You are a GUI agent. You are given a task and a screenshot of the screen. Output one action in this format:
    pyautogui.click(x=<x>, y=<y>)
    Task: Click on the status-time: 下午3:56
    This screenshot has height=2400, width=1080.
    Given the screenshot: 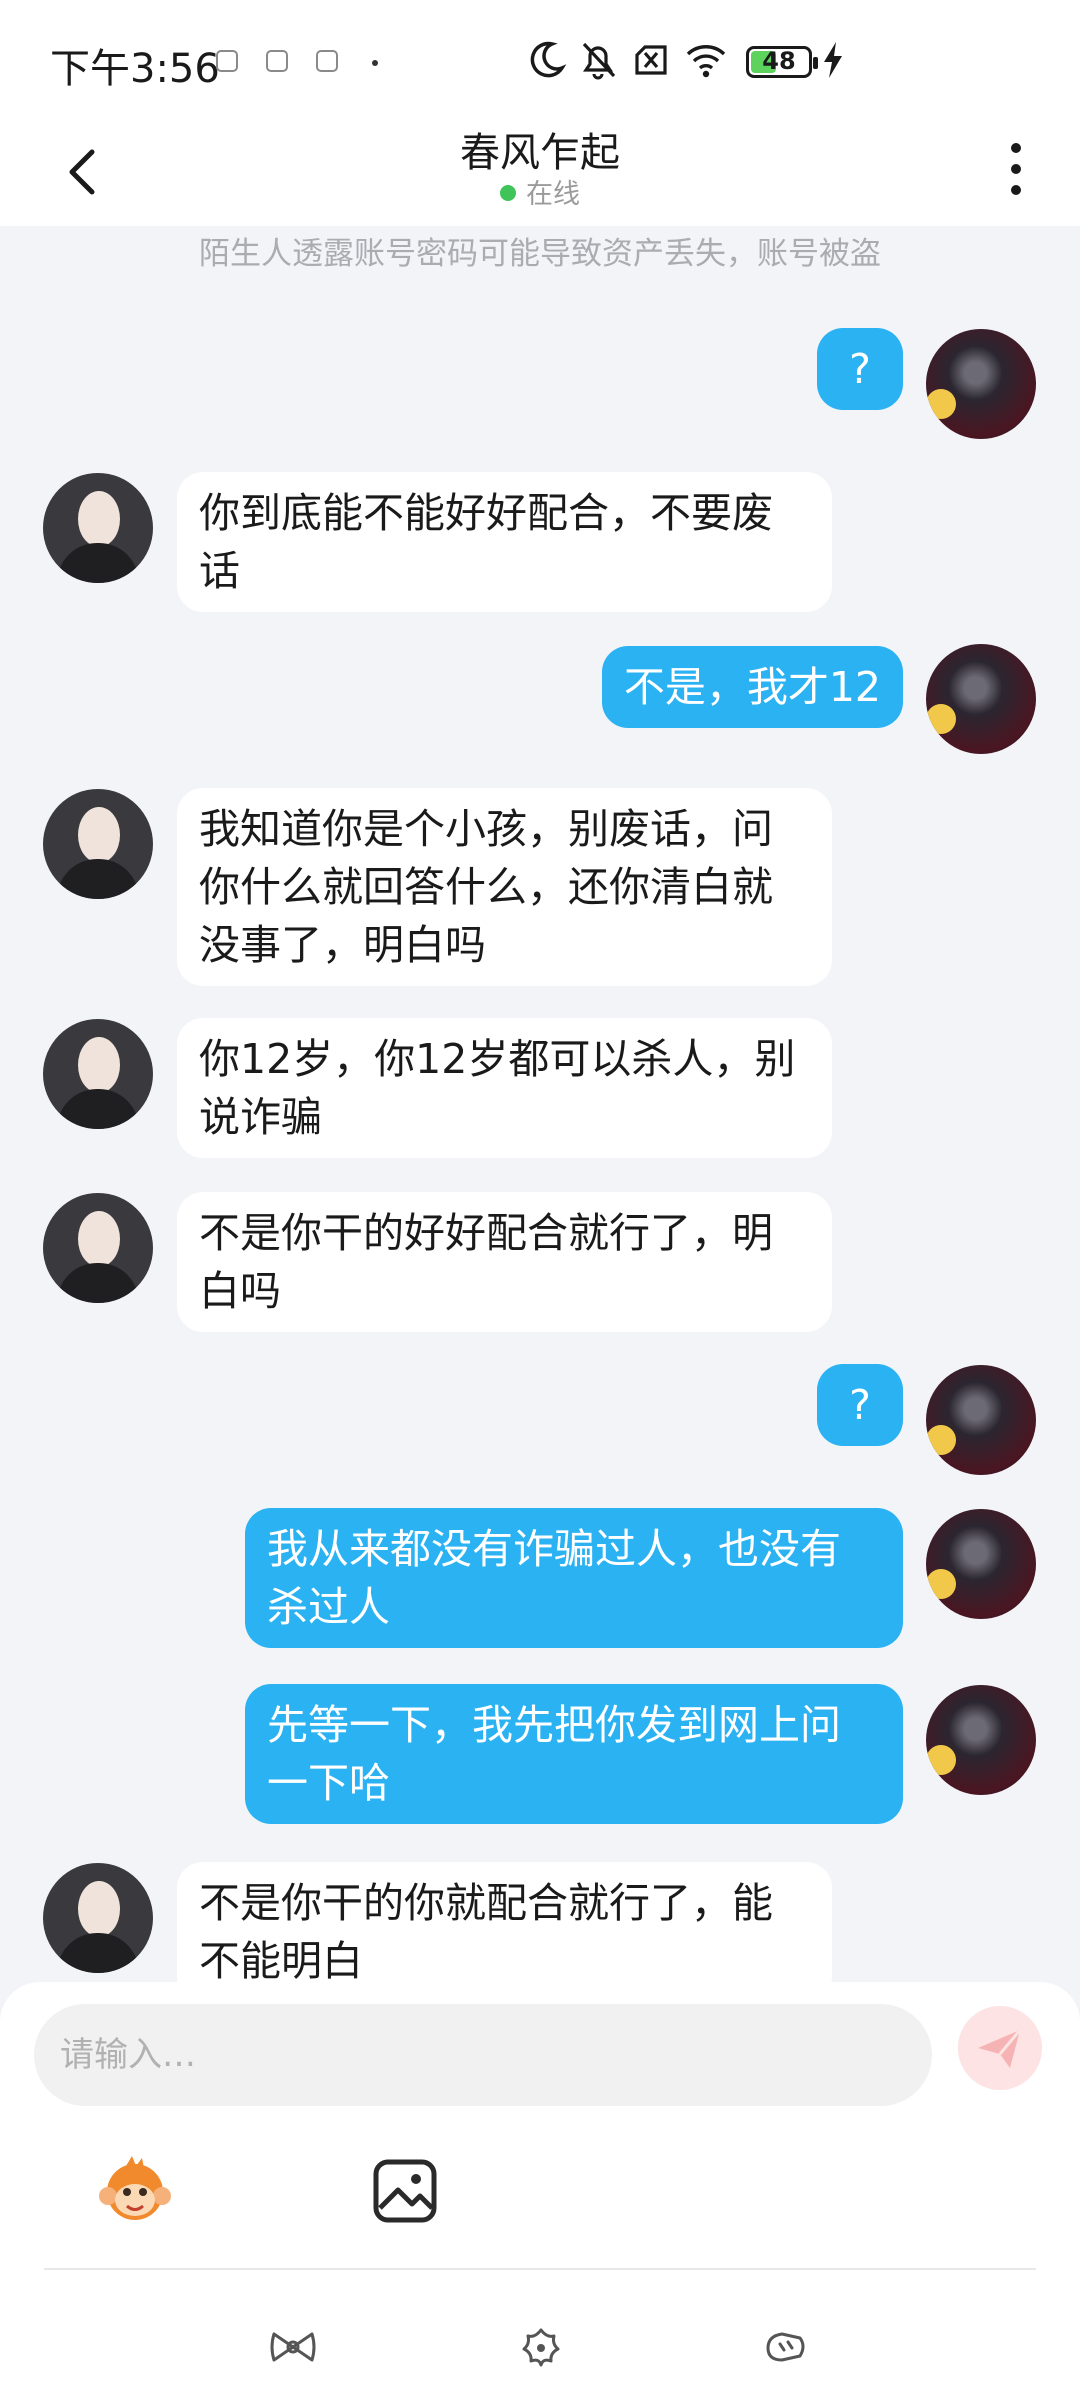 What is the action you would take?
    pyautogui.click(x=135, y=69)
    